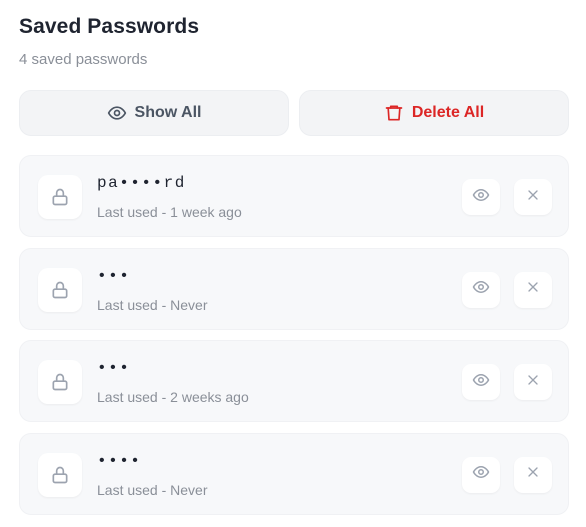  Describe the element at coordinates (141, 183) in the screenshot. I see `masked-password: pa••••rd` at that location.